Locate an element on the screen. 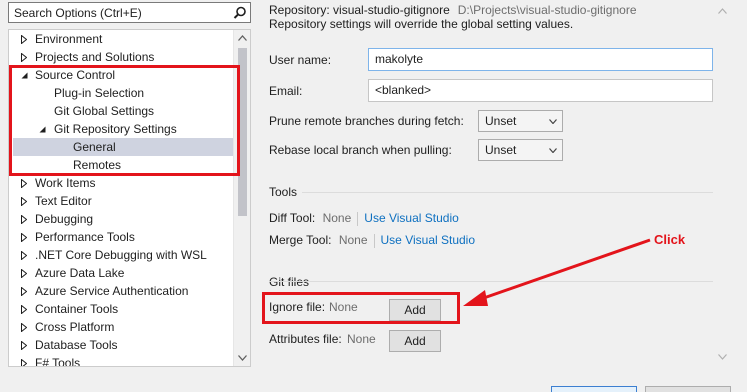 This screenshot has height=392, width=747. arrow-annotation-icon is located at coordinates (557, 272).